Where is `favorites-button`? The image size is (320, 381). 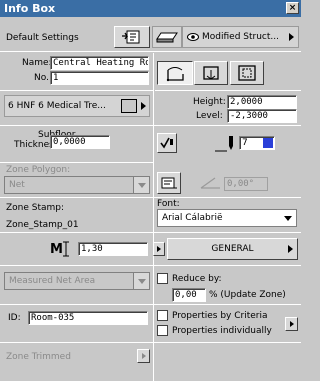 favorites-button is located at coordinates (132, 37).